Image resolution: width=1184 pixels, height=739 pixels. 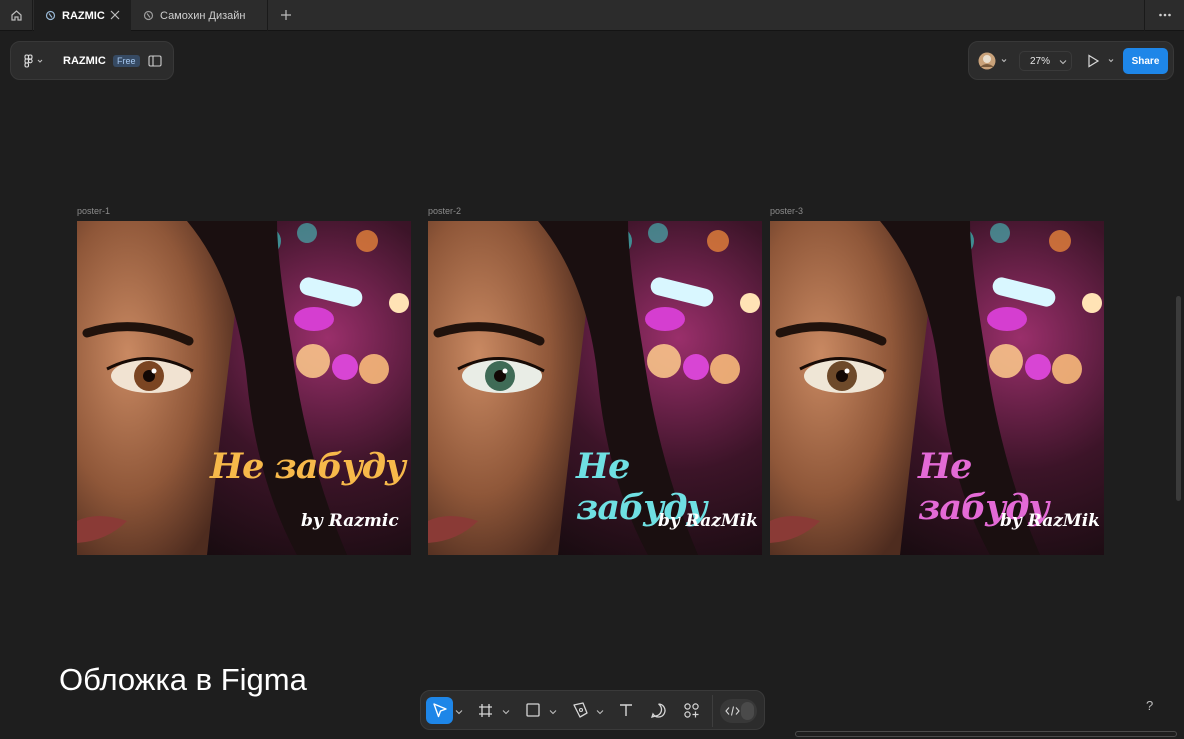 What do you see at coordinates (1165, 15) in the screenshot?
I see `more-icon` at bounding box center [1165, 15].